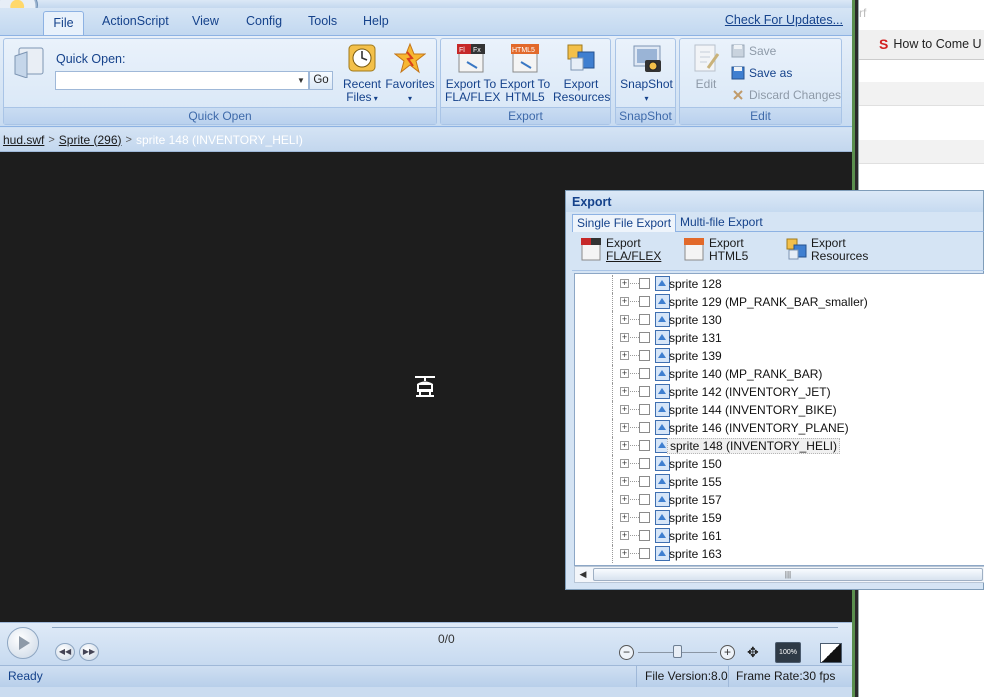 The width and height of the screenshot is (984, 697). I want to click on snapshot-group-label: SnapShot, so click(645, 115).